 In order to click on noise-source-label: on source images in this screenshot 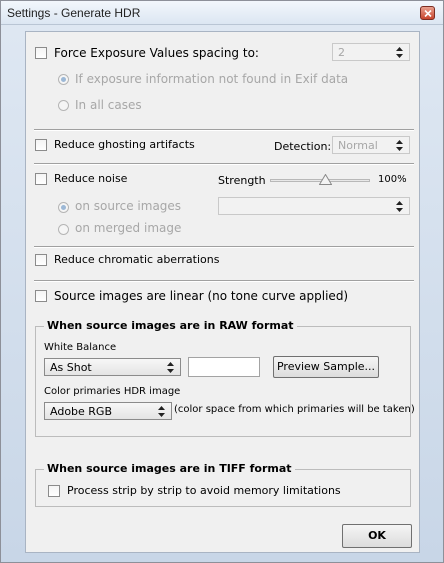, I will do `click(128, 206)`.